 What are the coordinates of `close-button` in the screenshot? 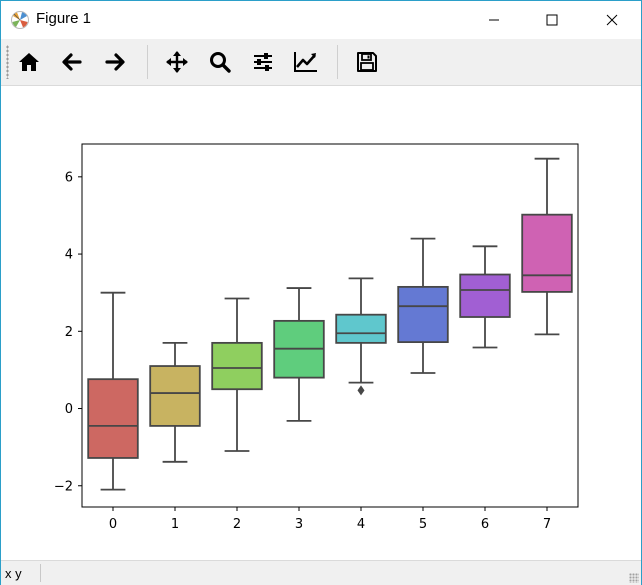 It's located at (612, 20).